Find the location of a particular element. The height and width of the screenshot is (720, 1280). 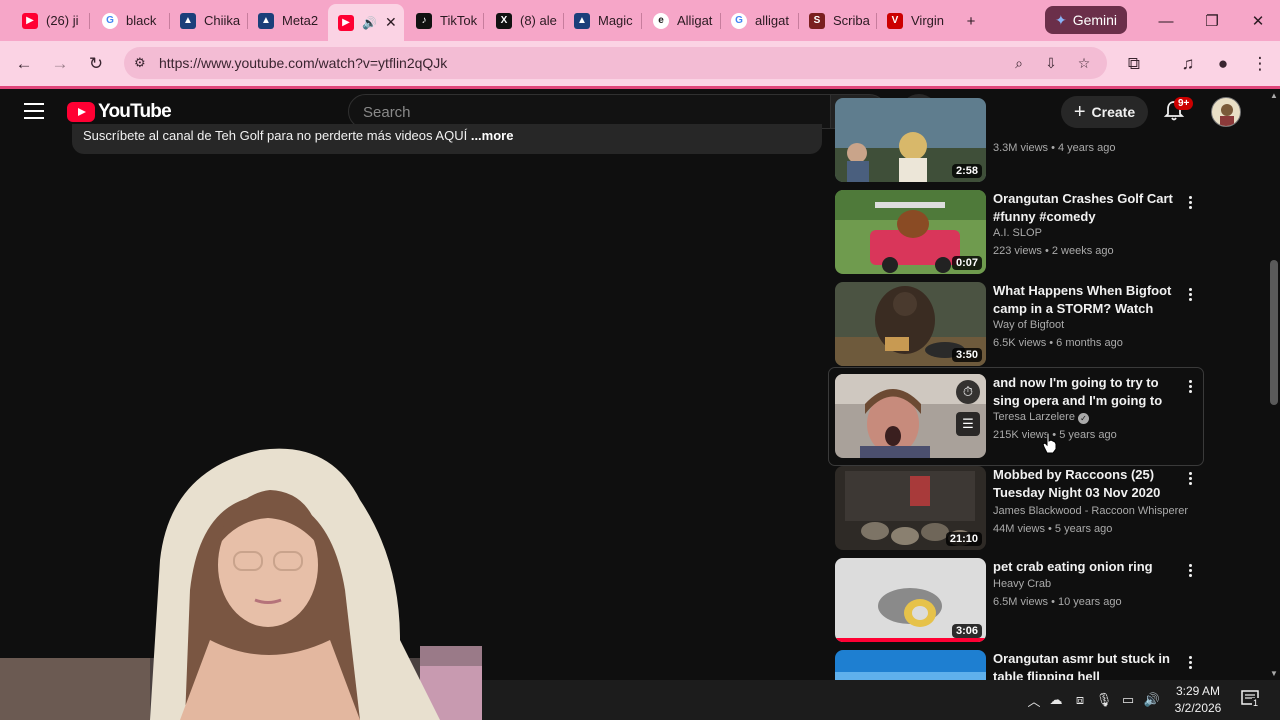

webcam-overlay is located at coordinates (241, 580).